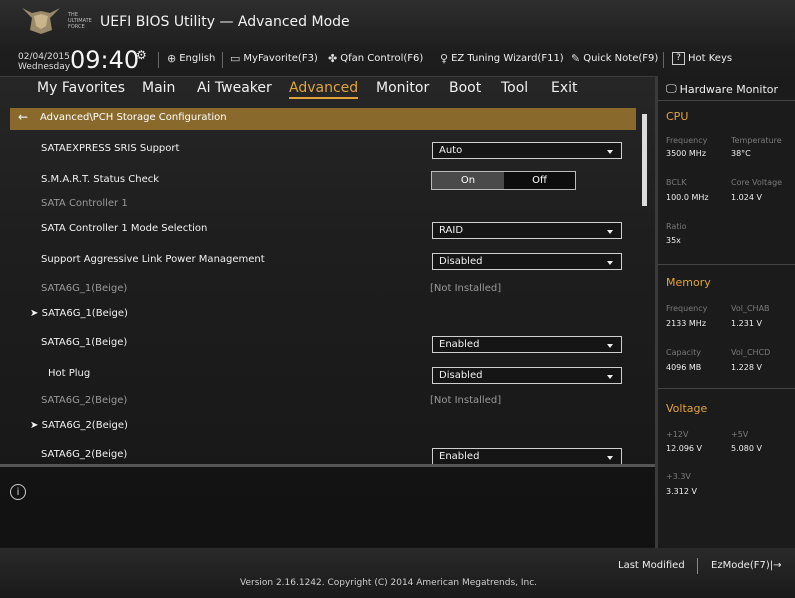 Image resolution: width=795 pixels, height=598 pixels. Describe the element at coordinates (84, 288) in the screenshot. I see `port-label: SATA6G_1(Beige)` at that location.